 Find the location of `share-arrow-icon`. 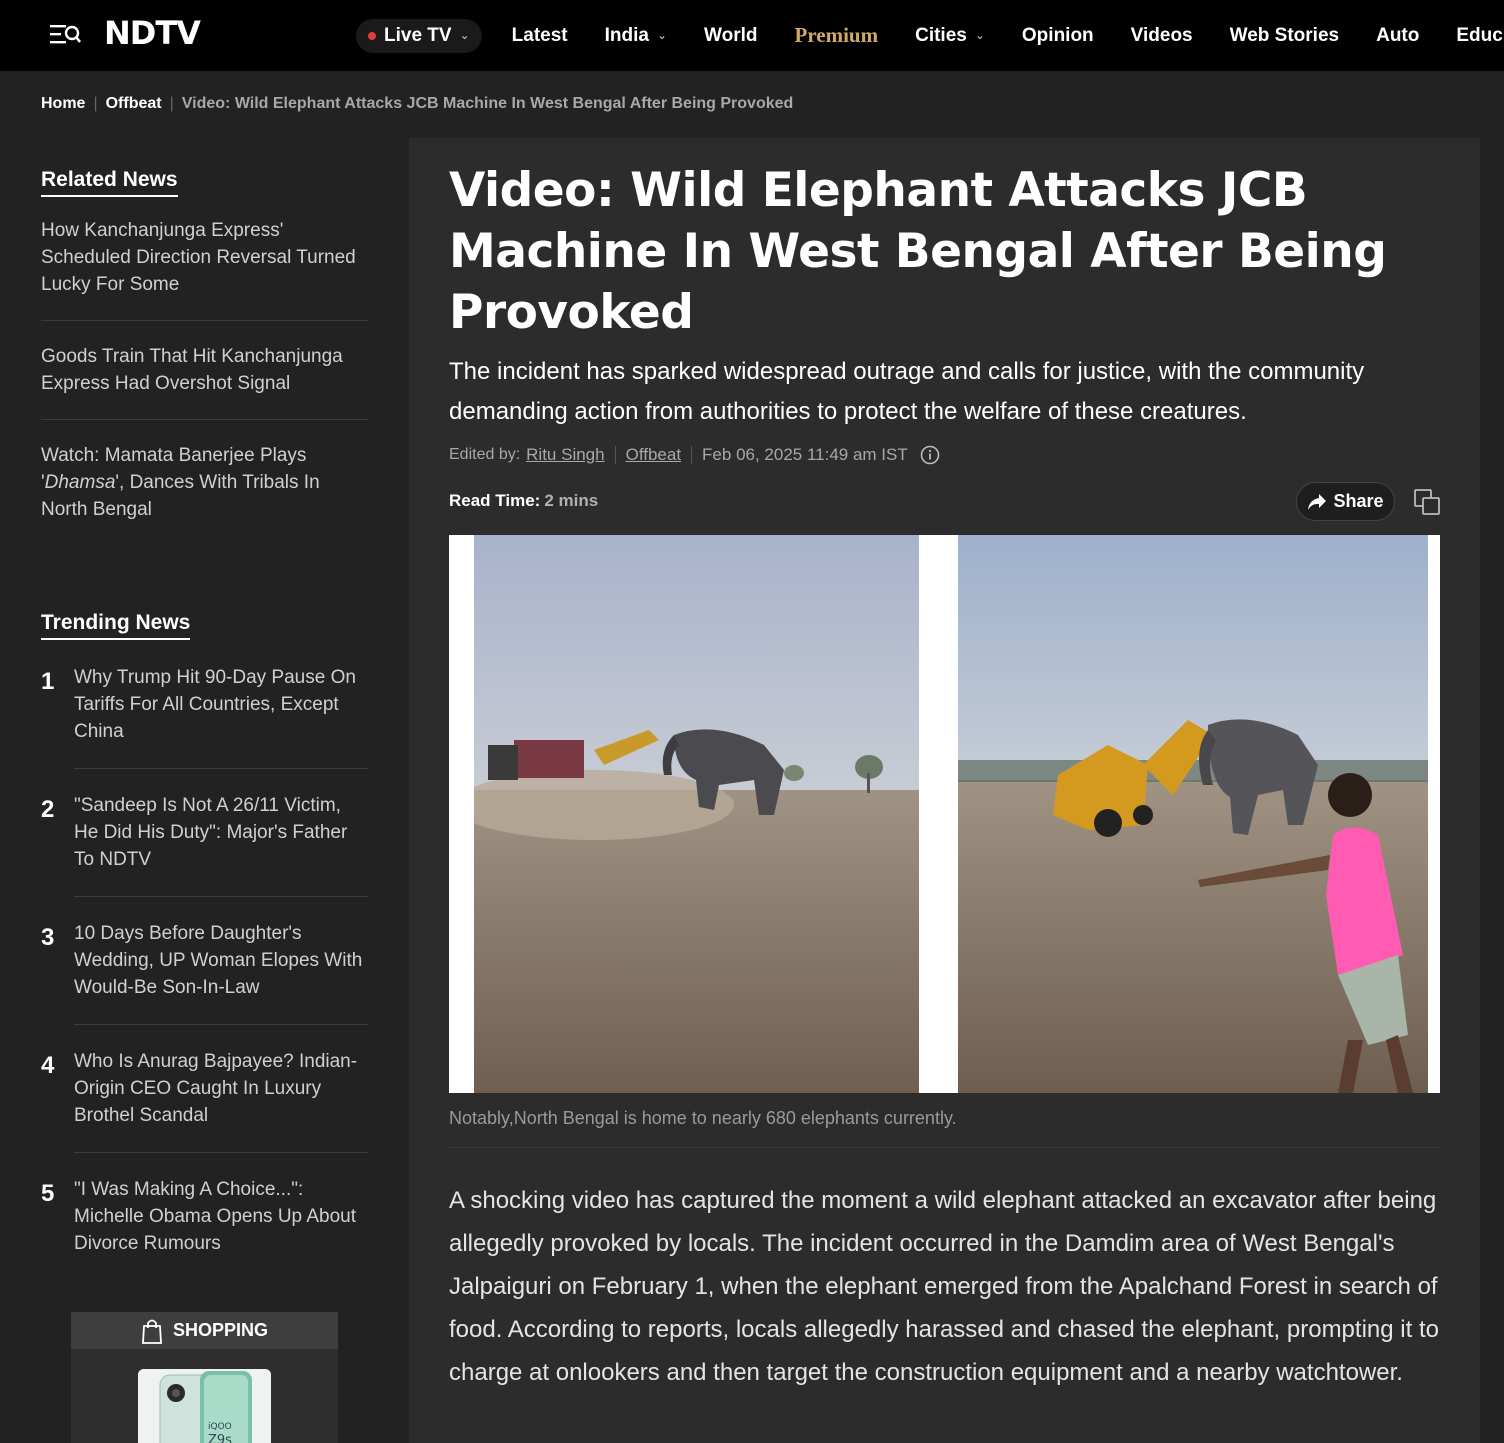

share-arrow-icon is located at coordinates (1317, 501).